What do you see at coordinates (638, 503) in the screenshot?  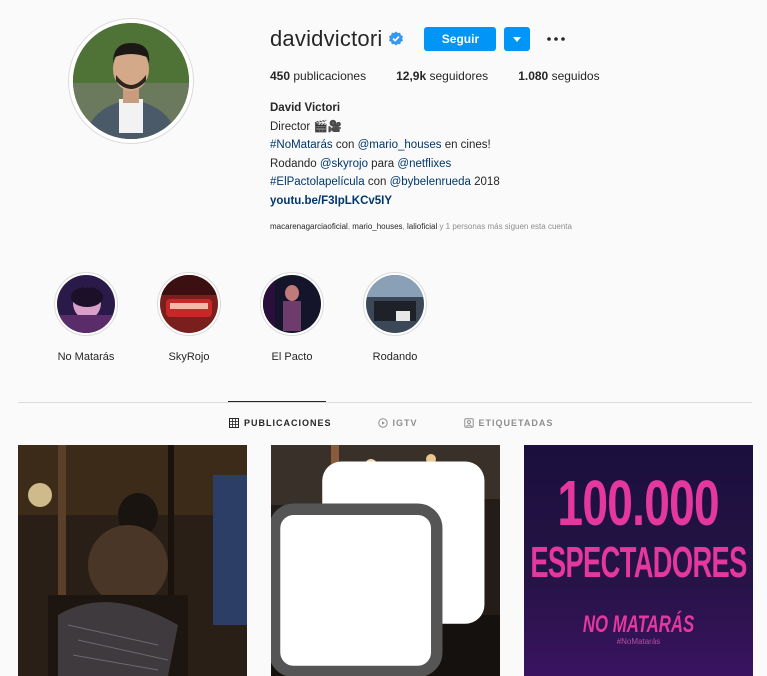 I see `poster-big-text: 100.000` at bounding box center [638, 503].